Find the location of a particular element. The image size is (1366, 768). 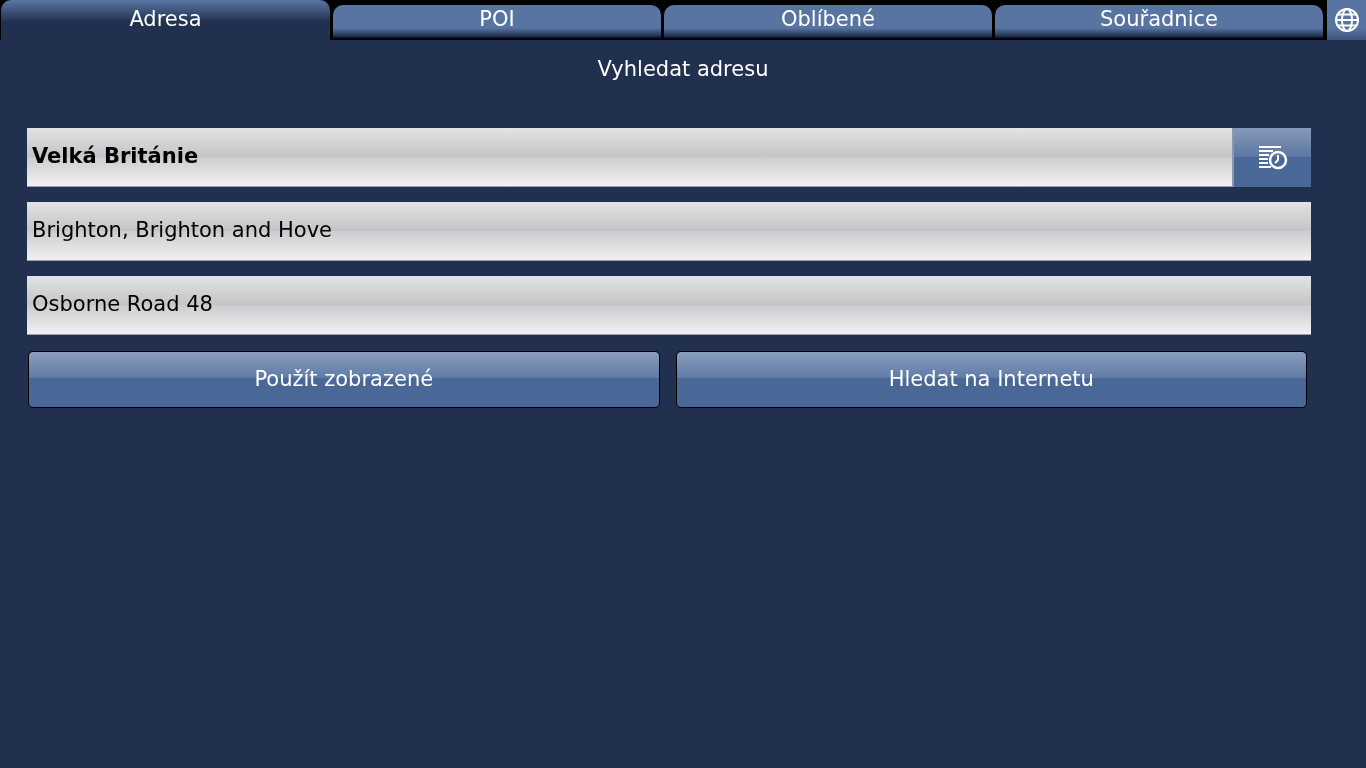

tab: Souřadnice is located at coordinates (1159, 21).